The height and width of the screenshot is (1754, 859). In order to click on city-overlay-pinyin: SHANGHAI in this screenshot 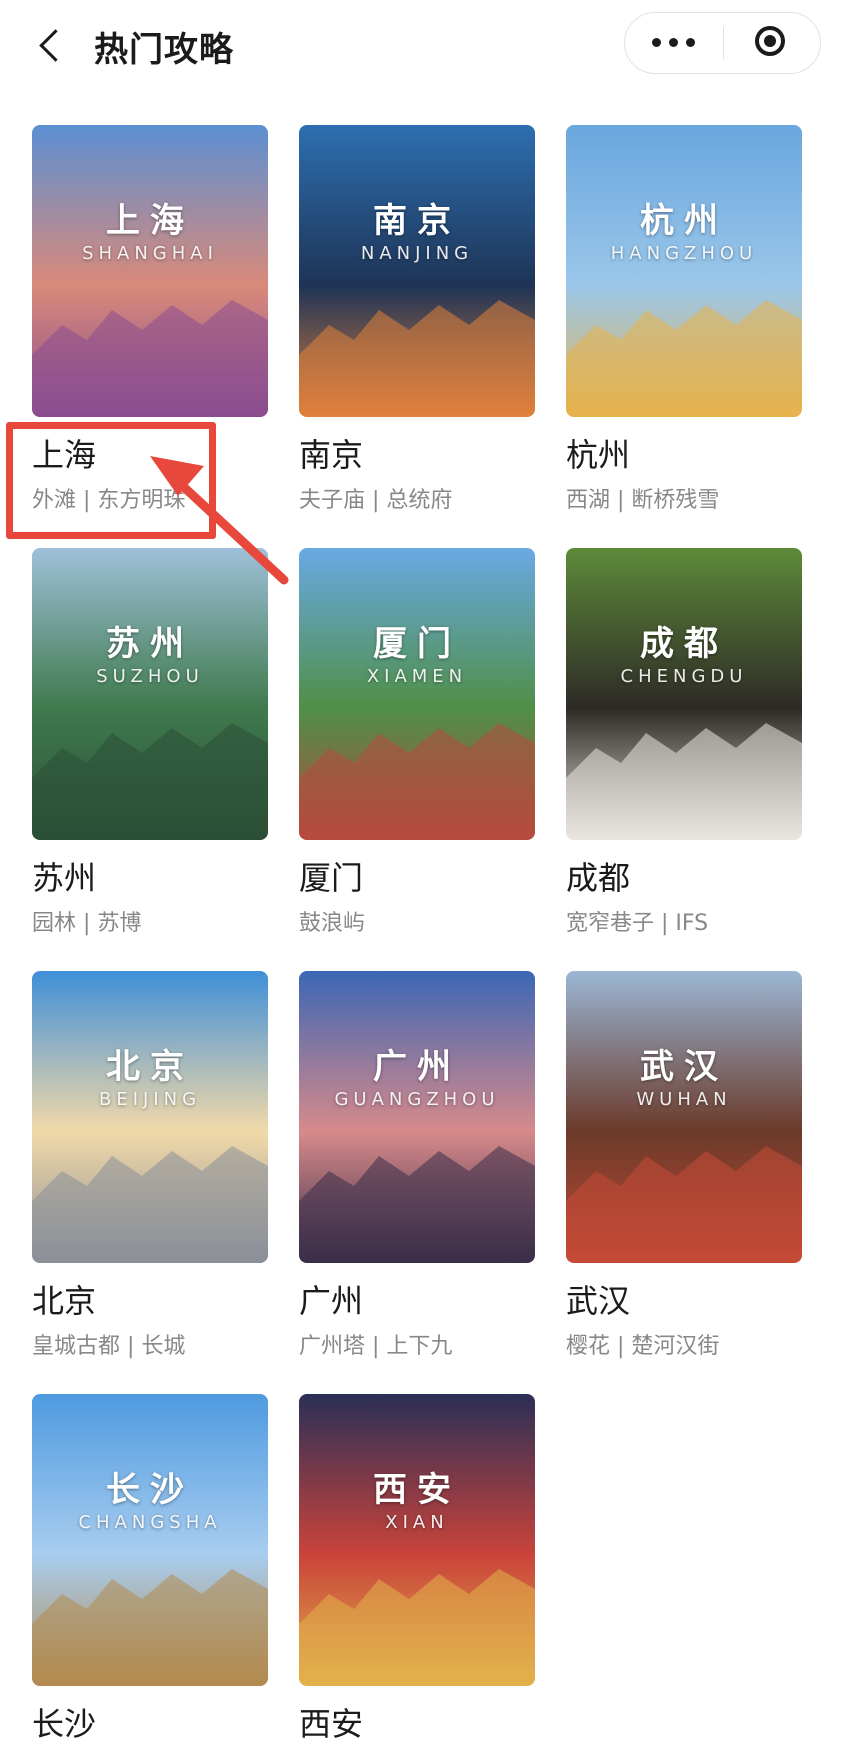, I will do `click(150, 253)`.